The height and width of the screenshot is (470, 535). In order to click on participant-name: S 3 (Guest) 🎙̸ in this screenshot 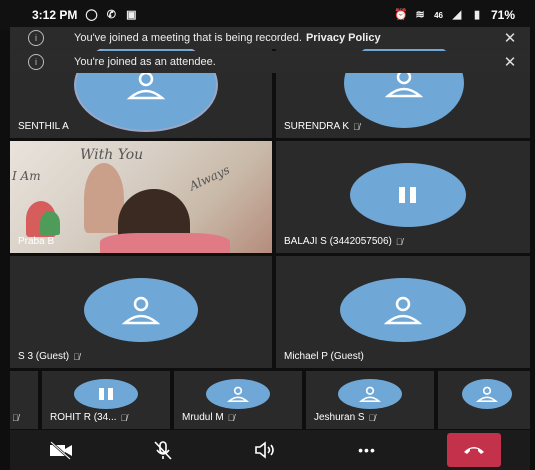, I will do `click(49, 356)`.